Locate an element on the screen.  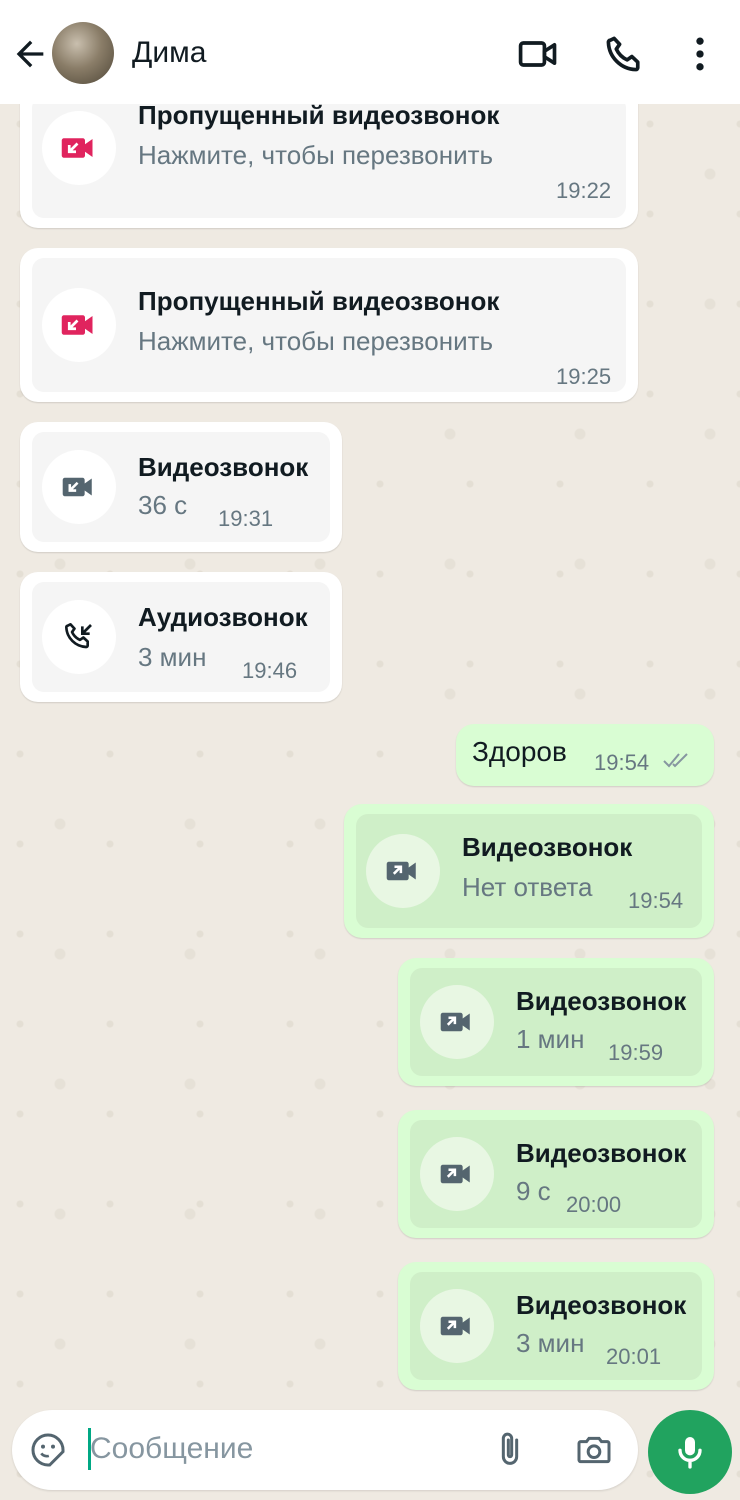
mic-button is located at coordinates (690, 1452).